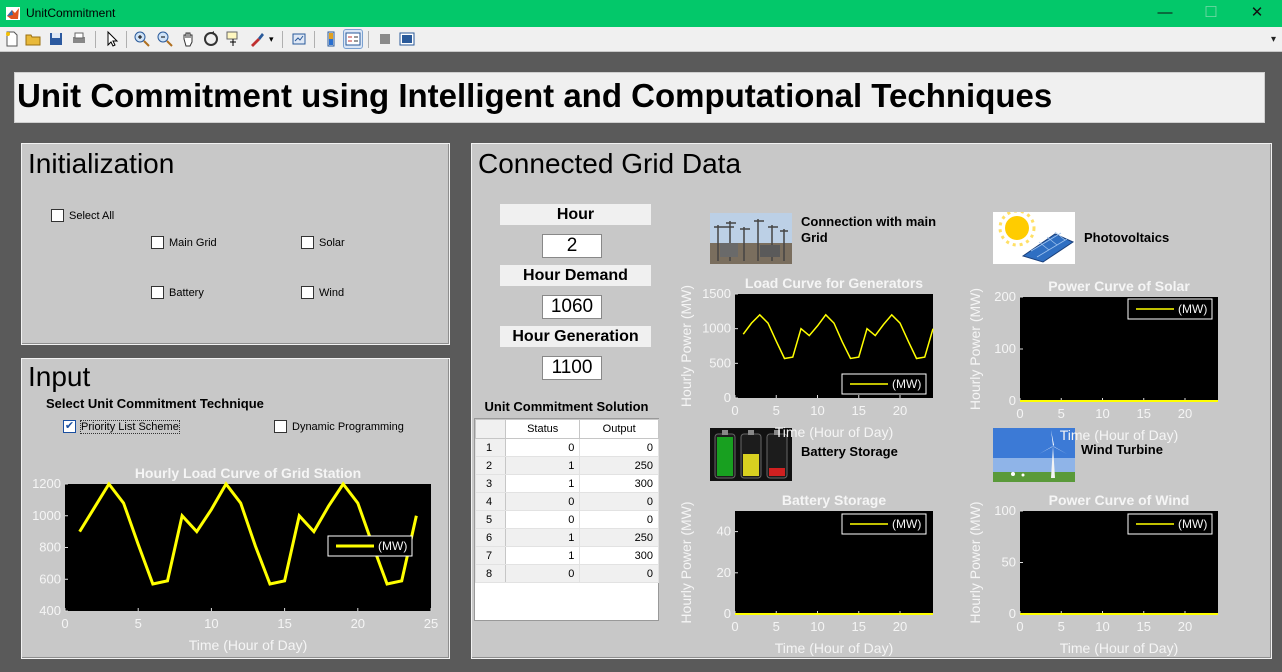  Describe the element at coordinates (82, 215) in the screenshot. I see `select-all-checkbox: Select All` at that location.